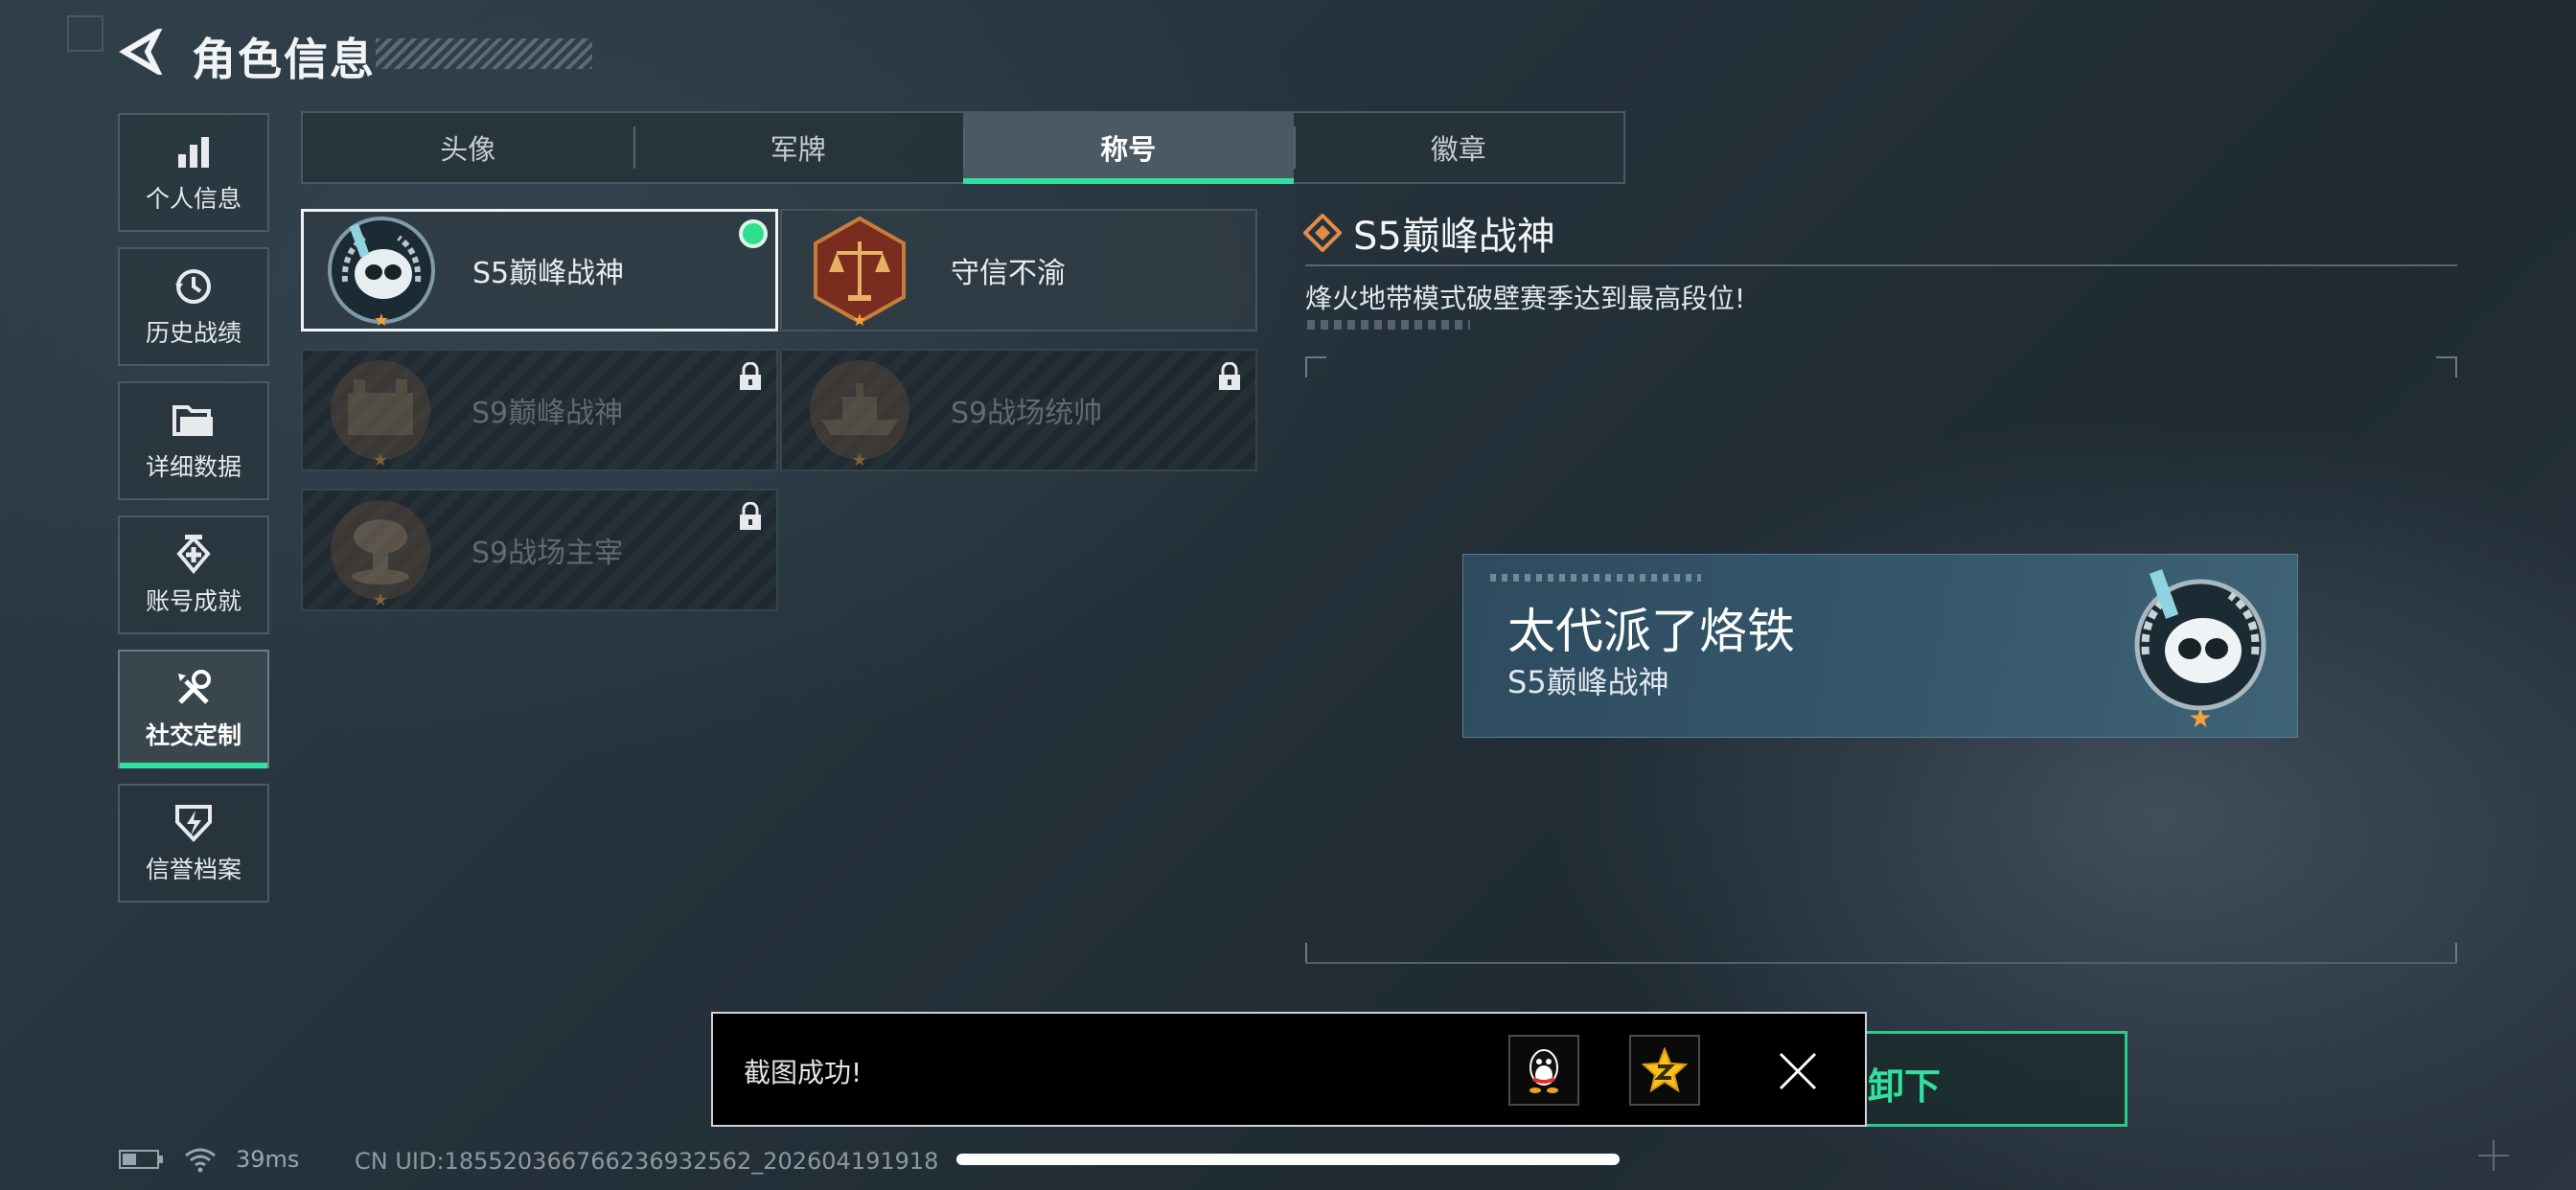 The width and height of the screenshot is (2576, 1190). I want to click on corner-frame-box, so click(85, 34).